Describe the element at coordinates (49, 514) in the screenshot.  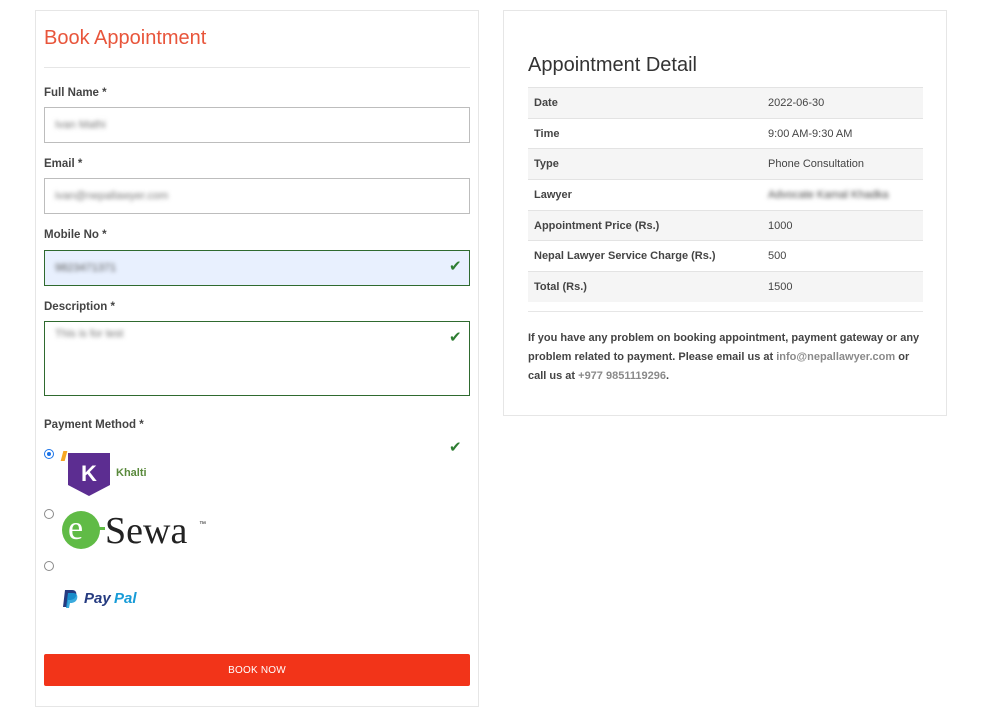
I see `payment-radio-esewa` at that location.